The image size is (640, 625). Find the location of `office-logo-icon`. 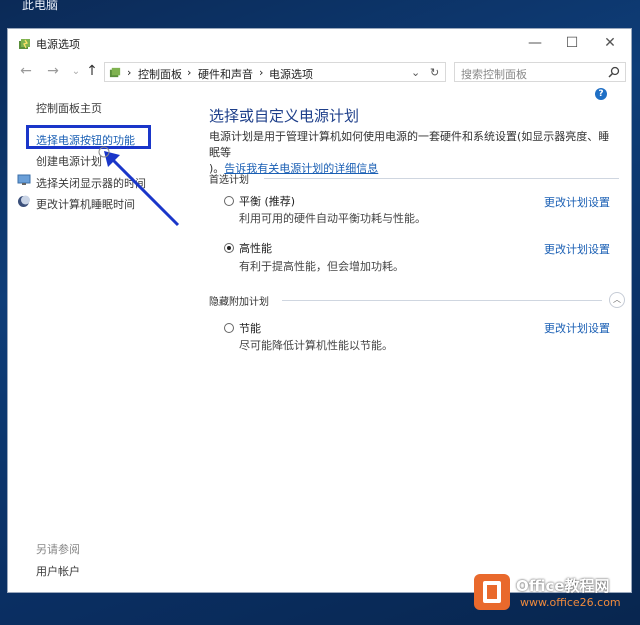

office-logo-icon is located at coordinates (492, 592).